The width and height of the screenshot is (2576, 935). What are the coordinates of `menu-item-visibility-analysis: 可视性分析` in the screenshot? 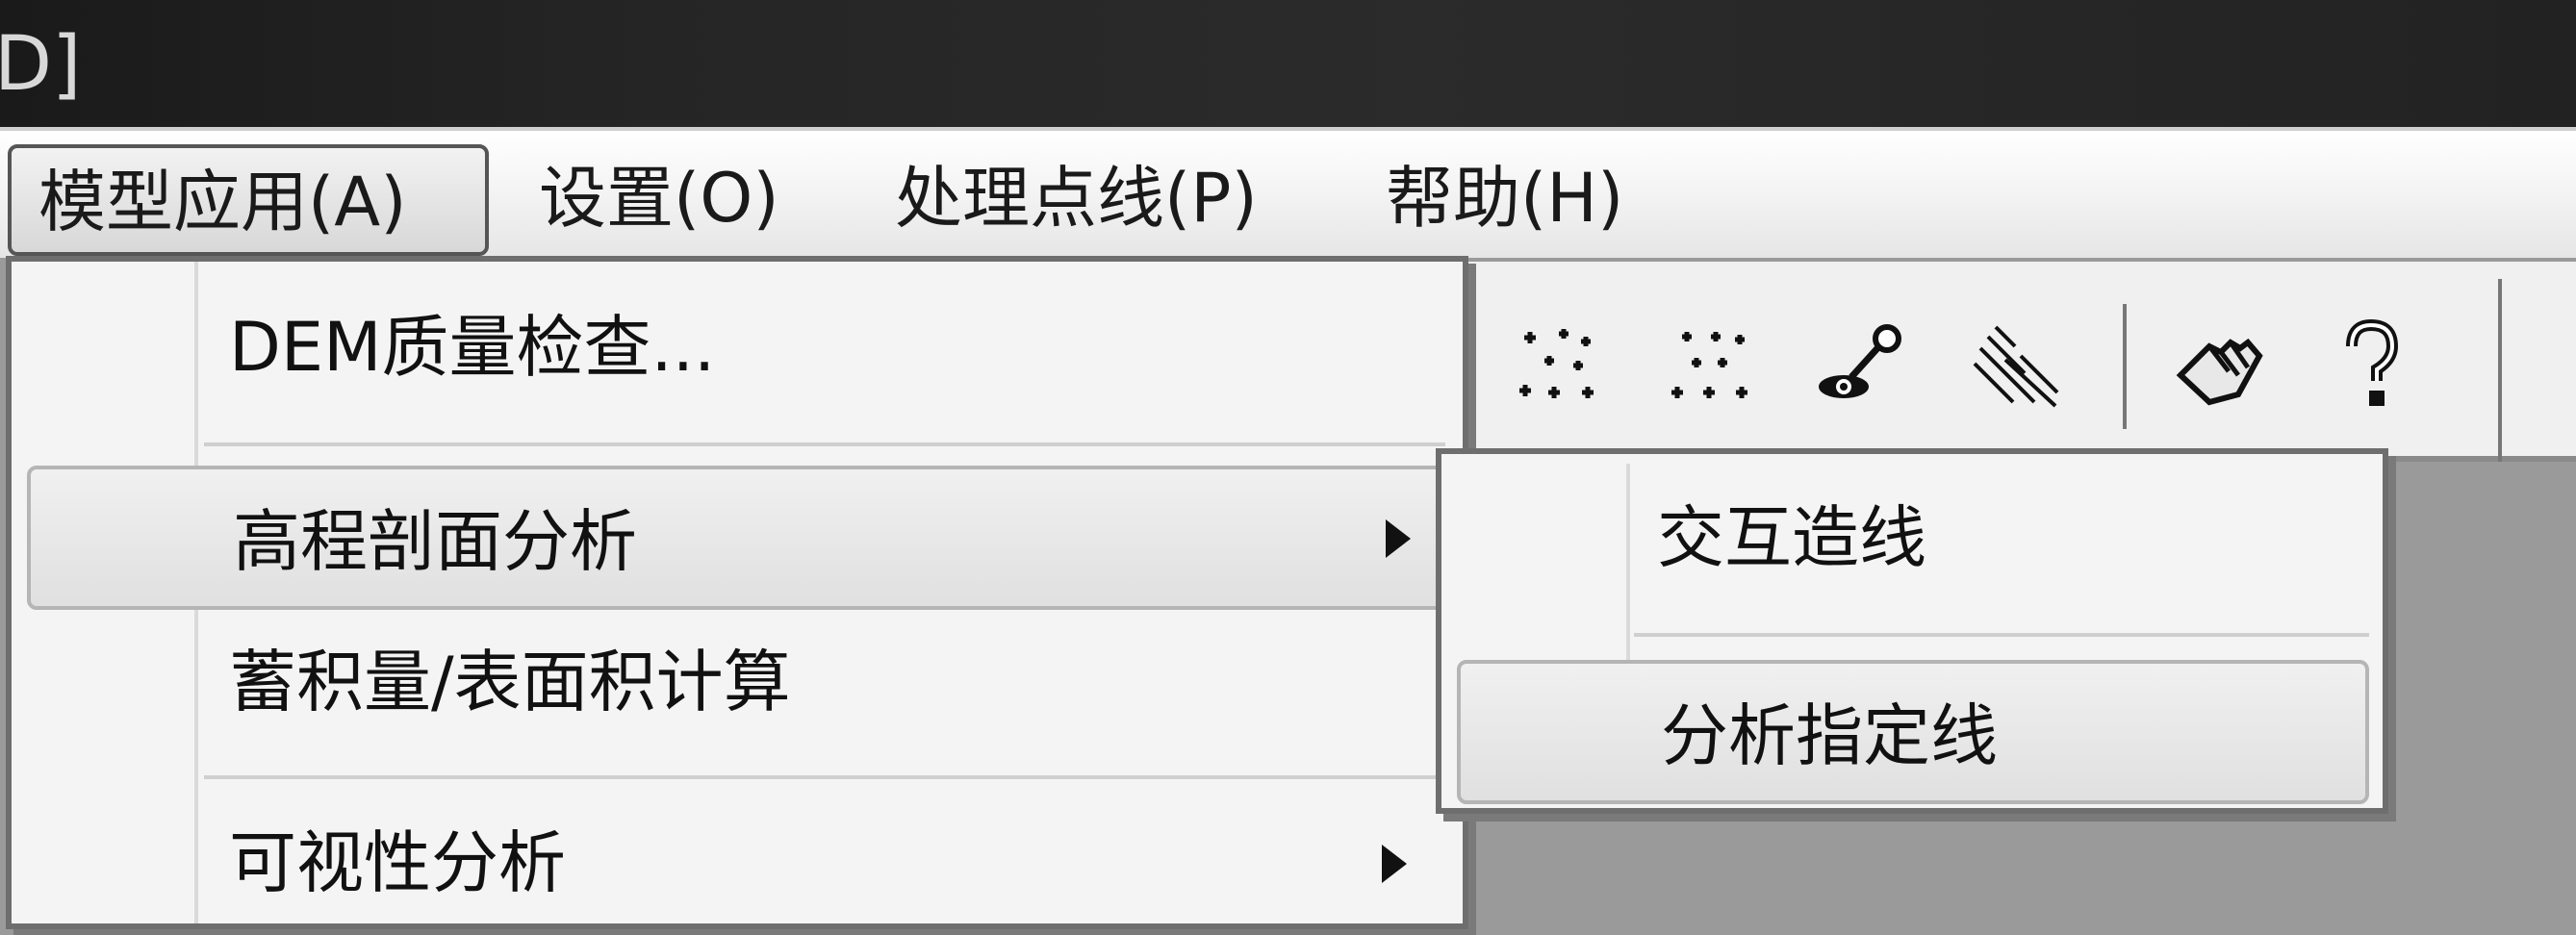 It's located at (737, 863).